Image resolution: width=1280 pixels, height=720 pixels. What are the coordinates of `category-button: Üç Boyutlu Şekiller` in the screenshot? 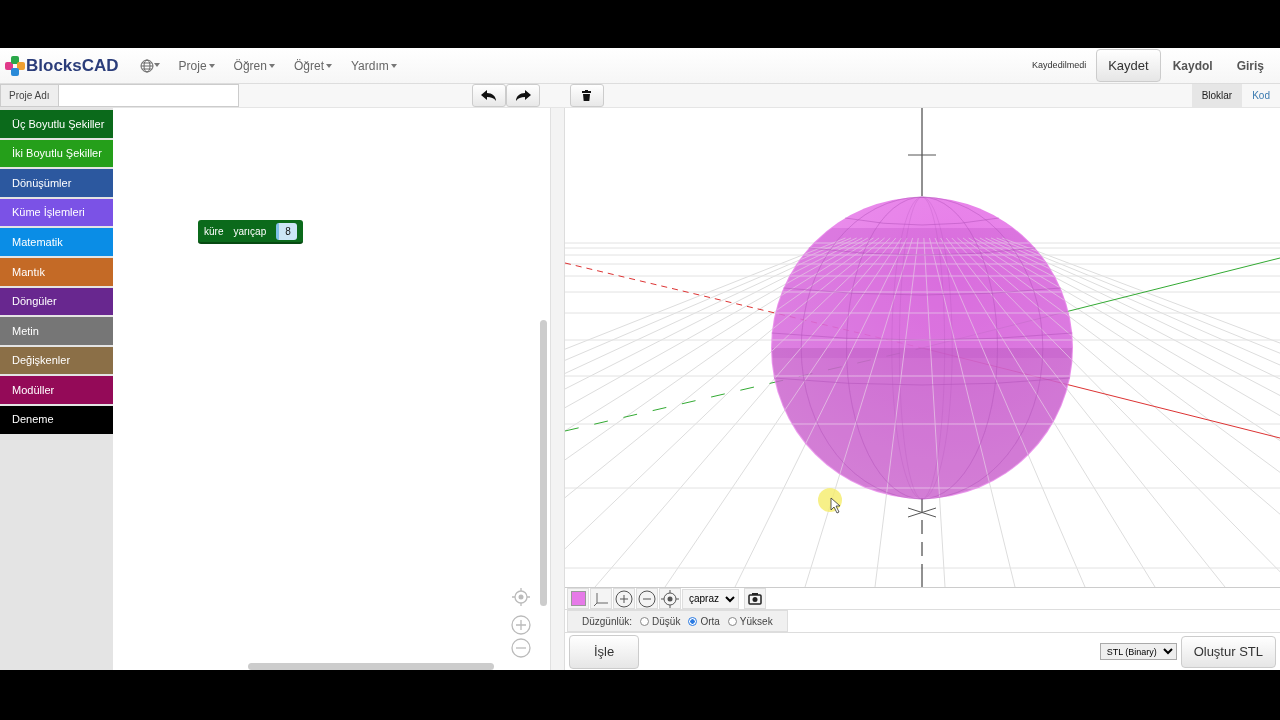 It's located at (56, 124).